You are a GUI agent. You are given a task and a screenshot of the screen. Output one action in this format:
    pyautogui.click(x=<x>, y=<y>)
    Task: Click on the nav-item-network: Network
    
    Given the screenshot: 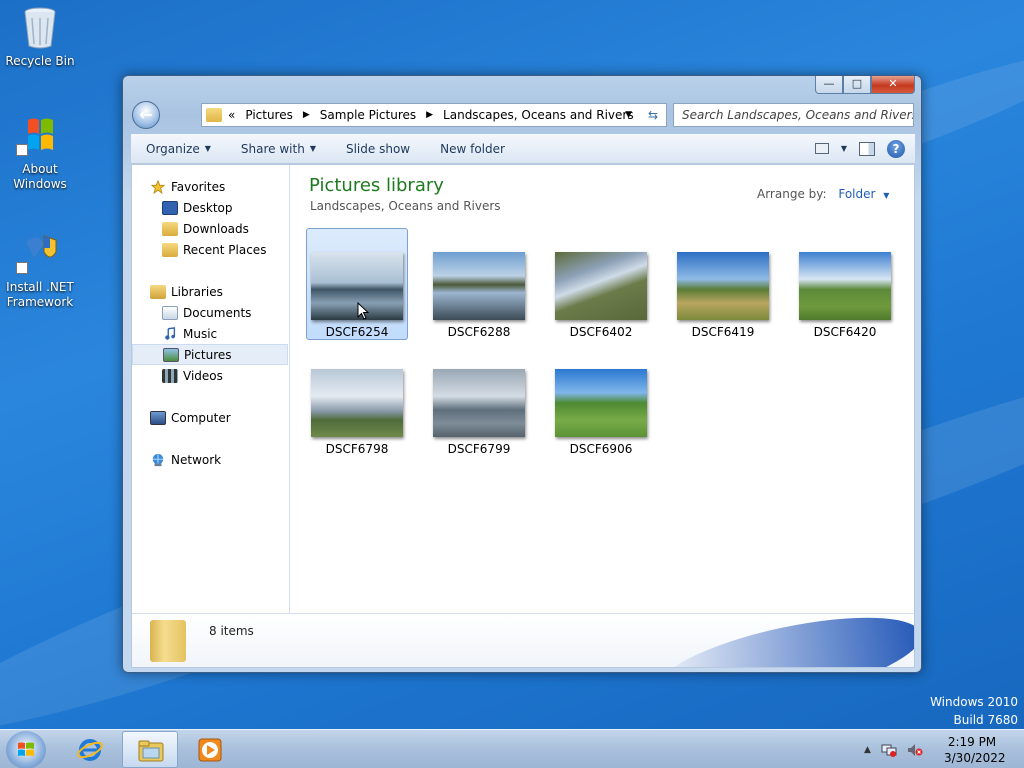 What is the action you would take?
    pyautogui.click(x=185, y=459)
    